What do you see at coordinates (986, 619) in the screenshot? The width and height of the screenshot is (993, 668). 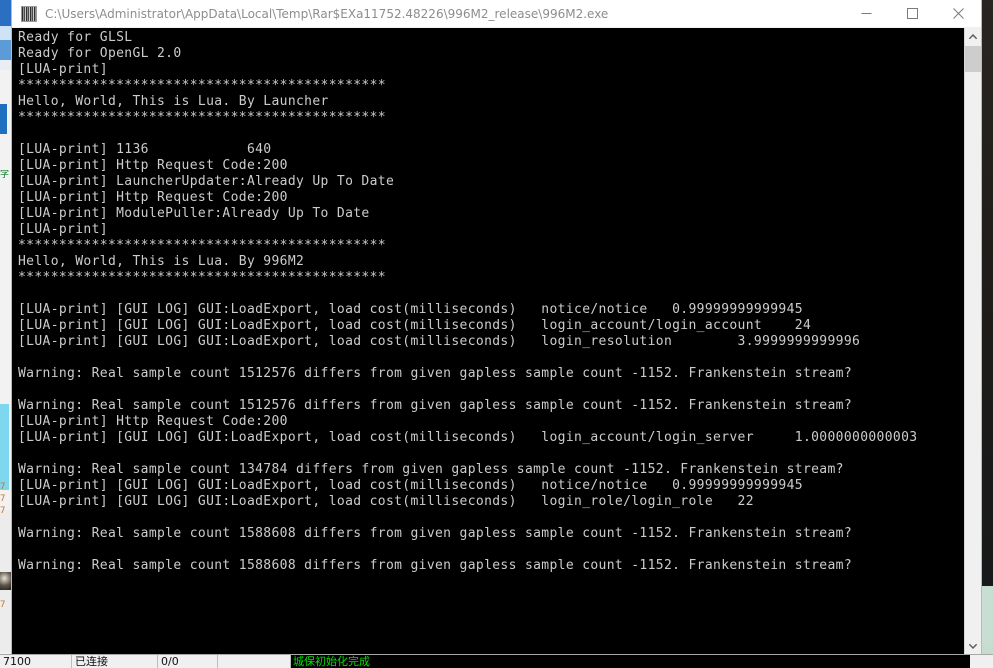 I see `background-panel-right` at bounding box center [986, 619].